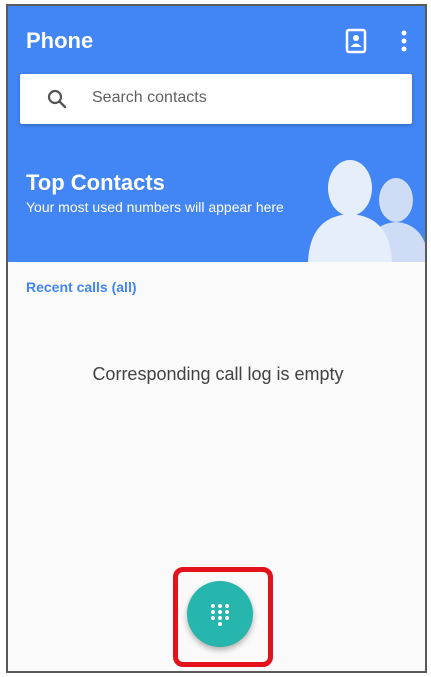  I want to click on contacts-icon, so click(356, 41).